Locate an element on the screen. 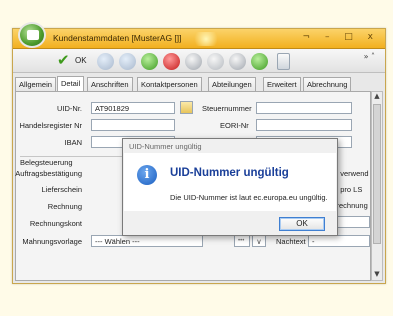 The width and height of the screenshot is (393, 316). right-fragment-3: rrechnung is located at coordinates (351, 205).